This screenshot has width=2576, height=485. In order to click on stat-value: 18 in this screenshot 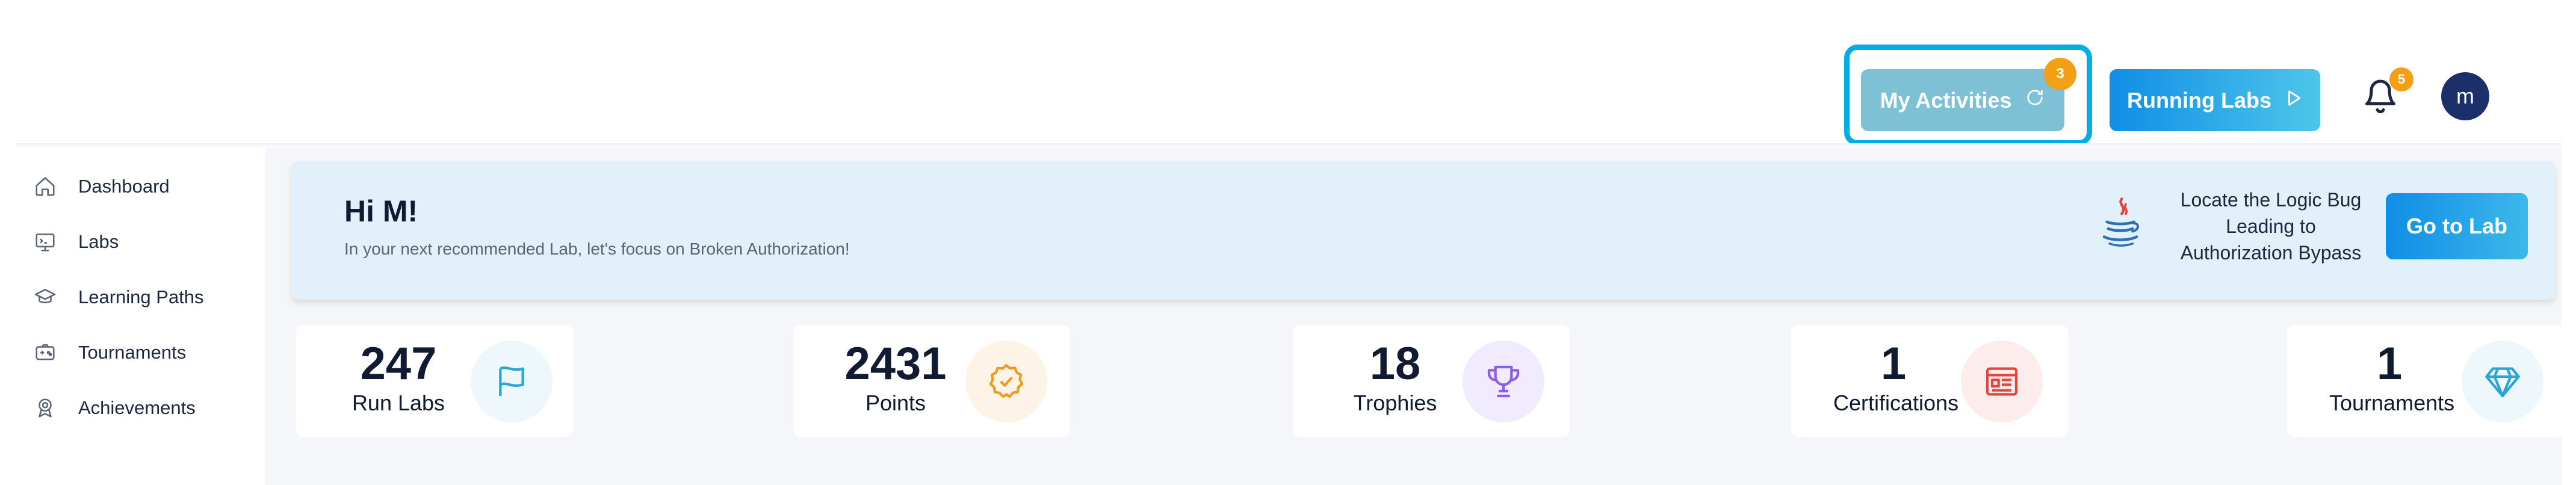, I will do `click(1395, 363)`.